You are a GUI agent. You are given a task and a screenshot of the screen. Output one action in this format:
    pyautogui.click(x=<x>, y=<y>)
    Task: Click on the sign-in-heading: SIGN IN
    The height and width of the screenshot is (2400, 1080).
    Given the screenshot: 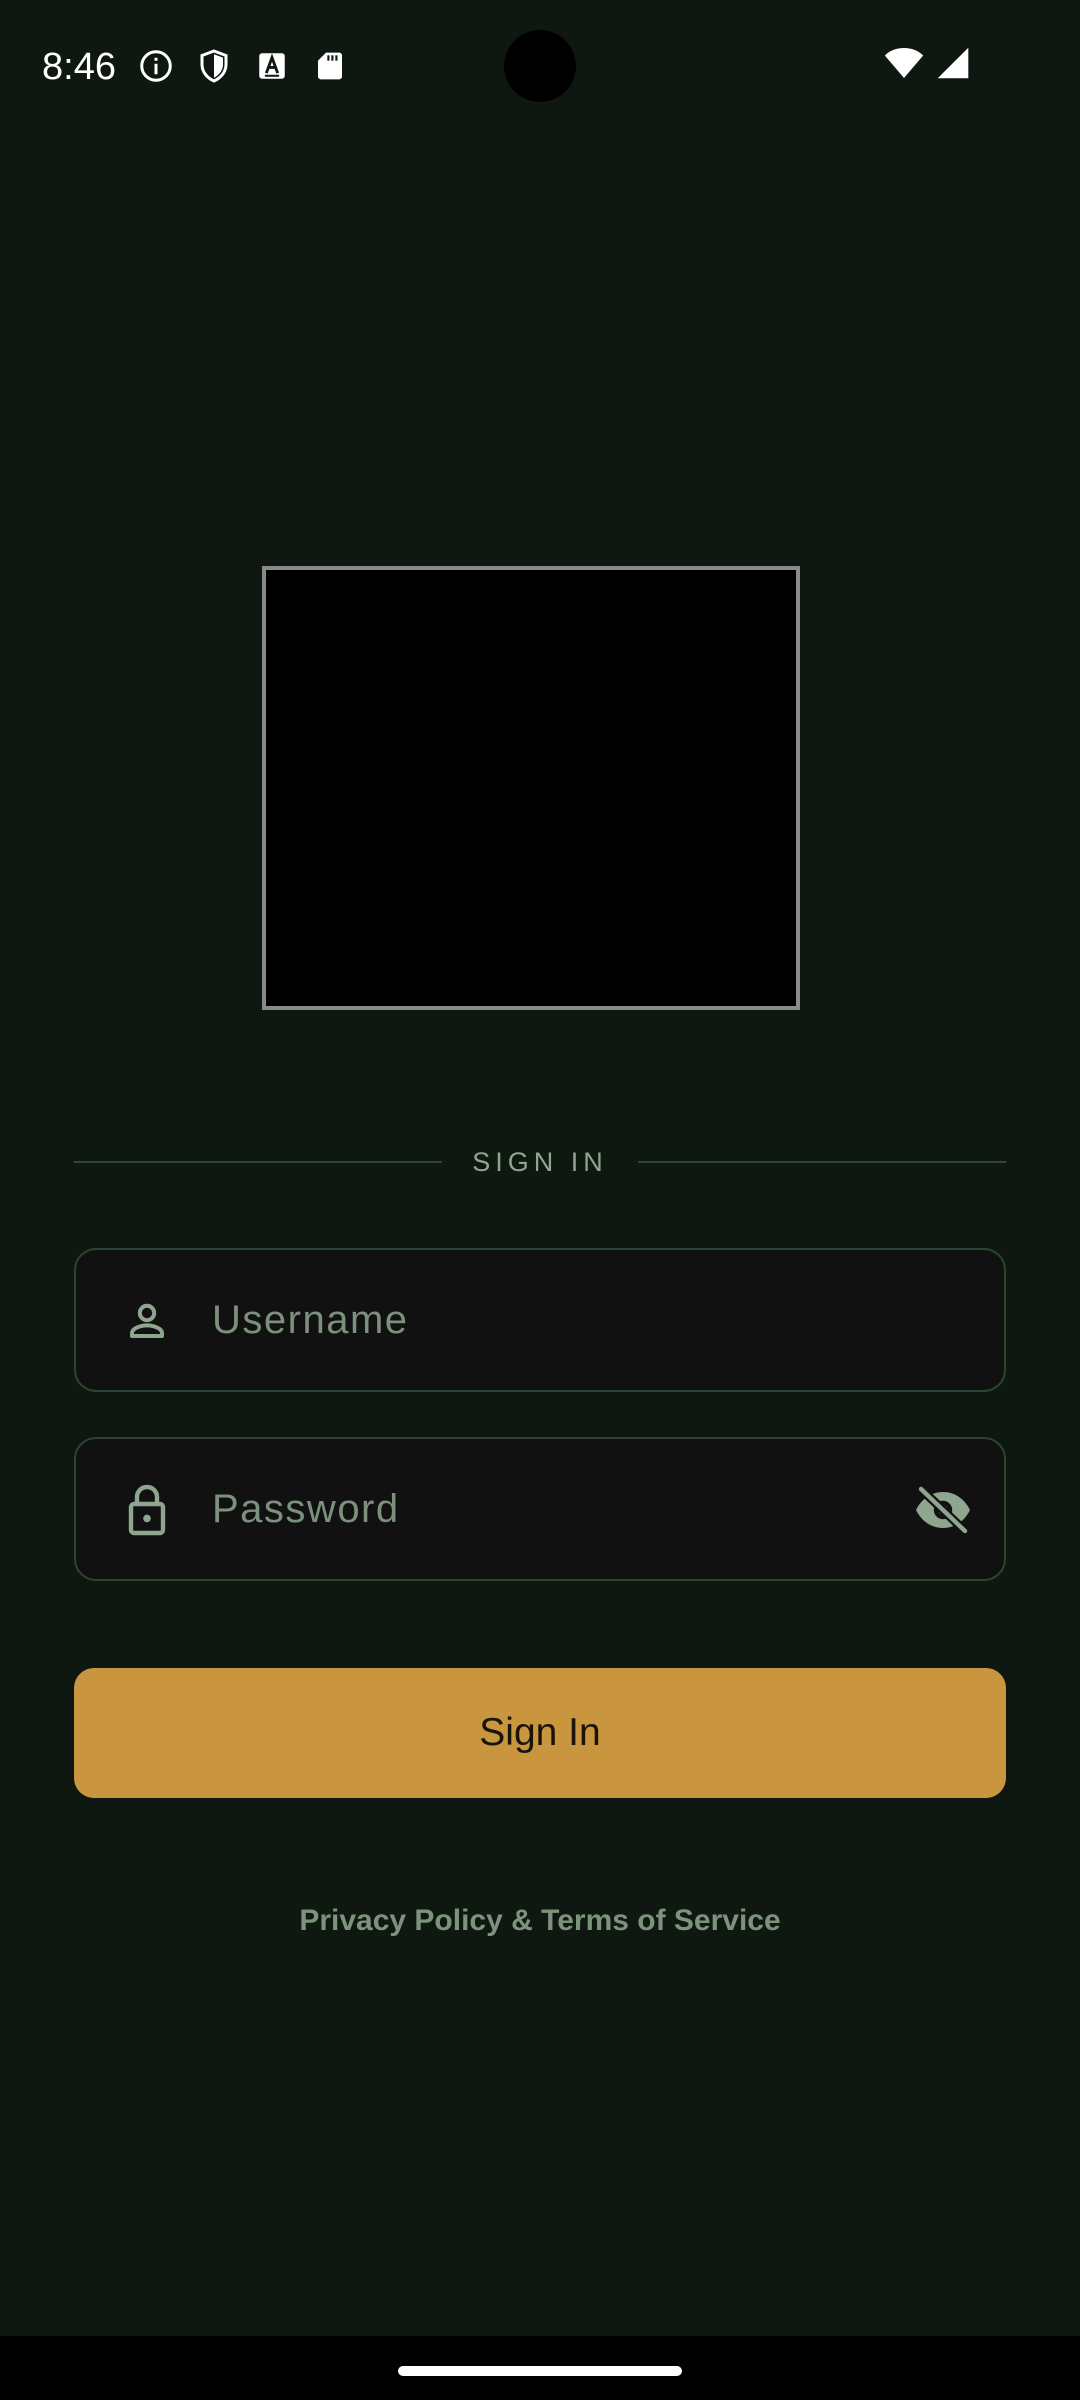 What is the action you would take?
    pyautogui.click(x=540, y=1161)
    